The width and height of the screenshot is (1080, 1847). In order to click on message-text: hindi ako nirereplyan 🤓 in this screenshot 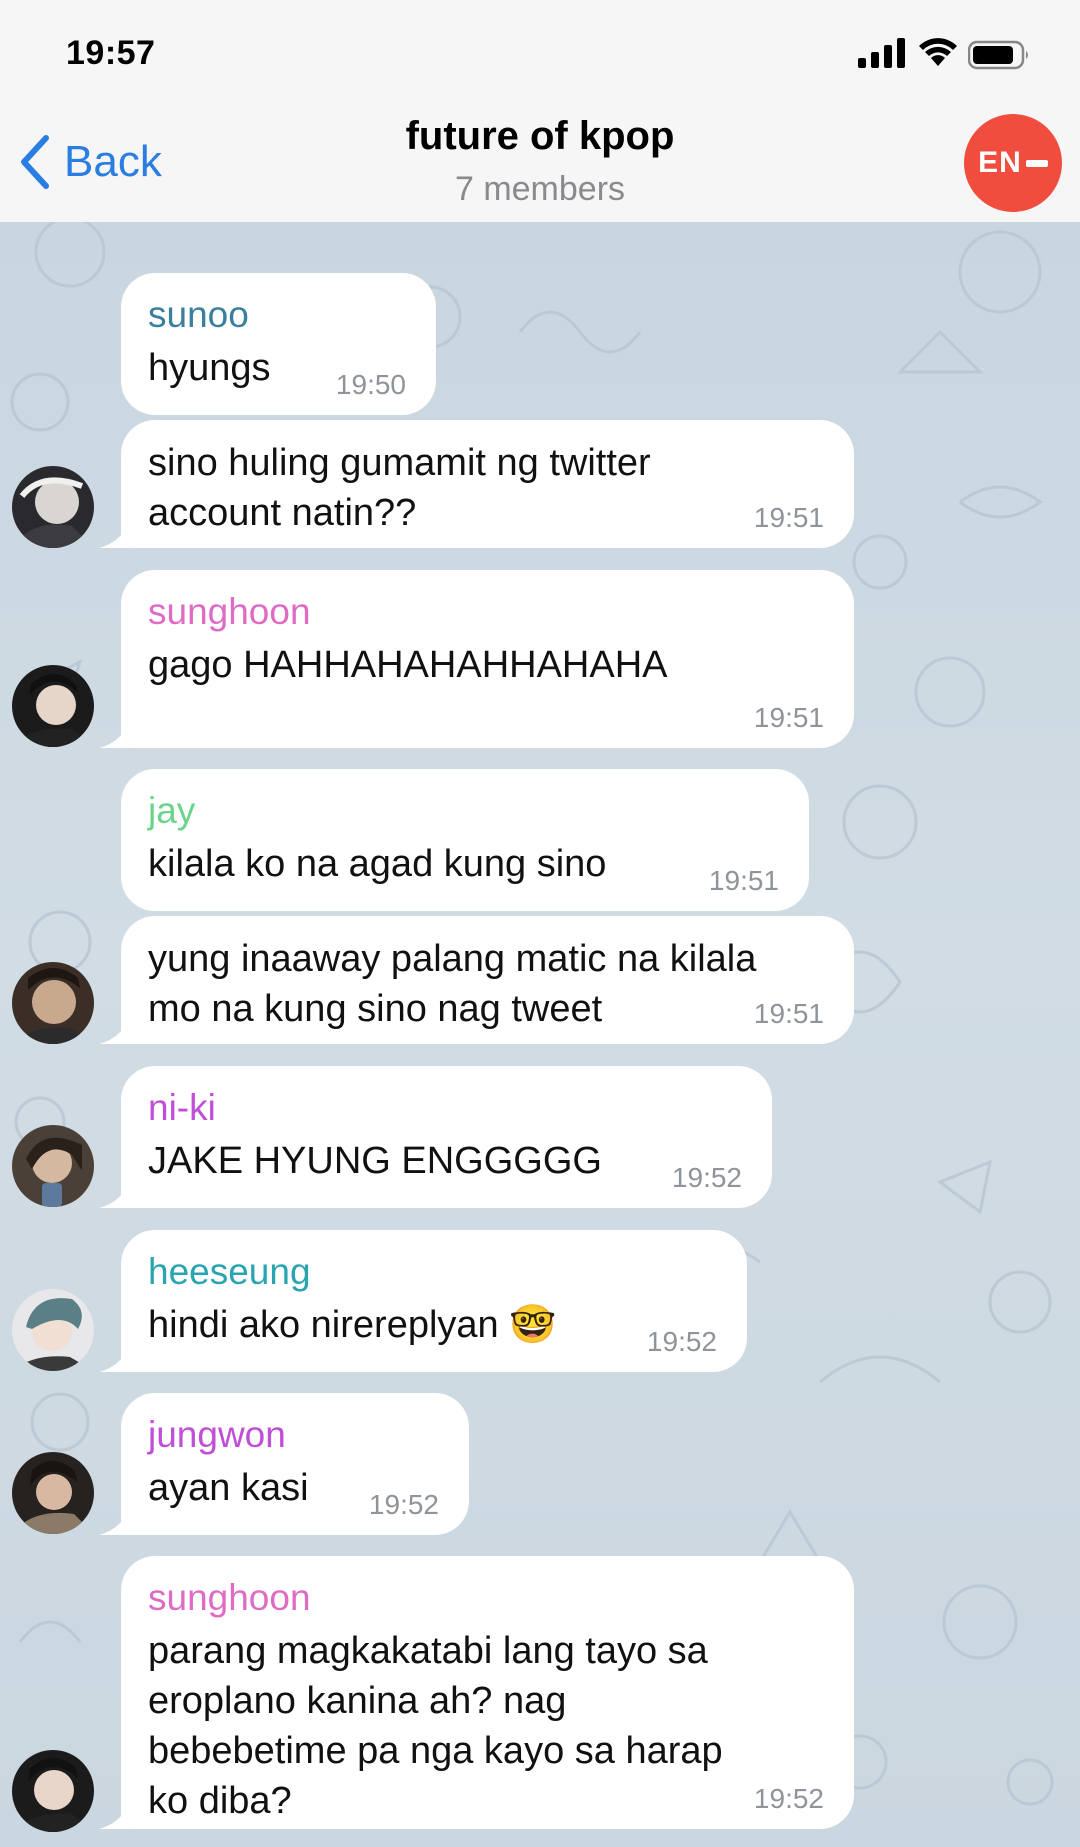, I will do `click(352, 1325)`.